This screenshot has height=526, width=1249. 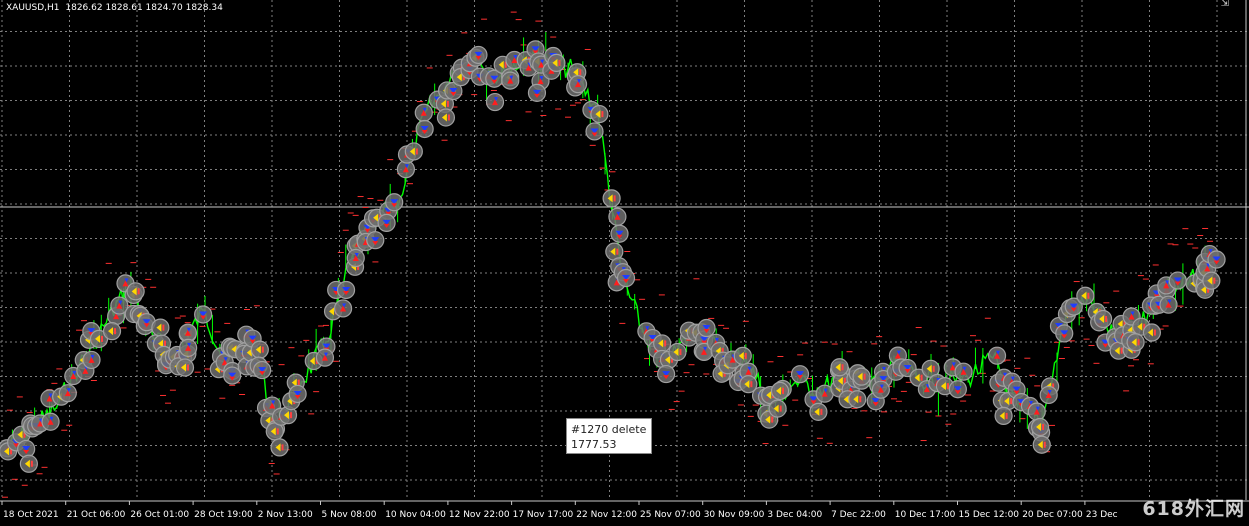 What do you see at coordinates (1052, 515) in the screenshot?
I see `x-tick-label: 20 Dec 07:00` at bounding box center [1052, 515].